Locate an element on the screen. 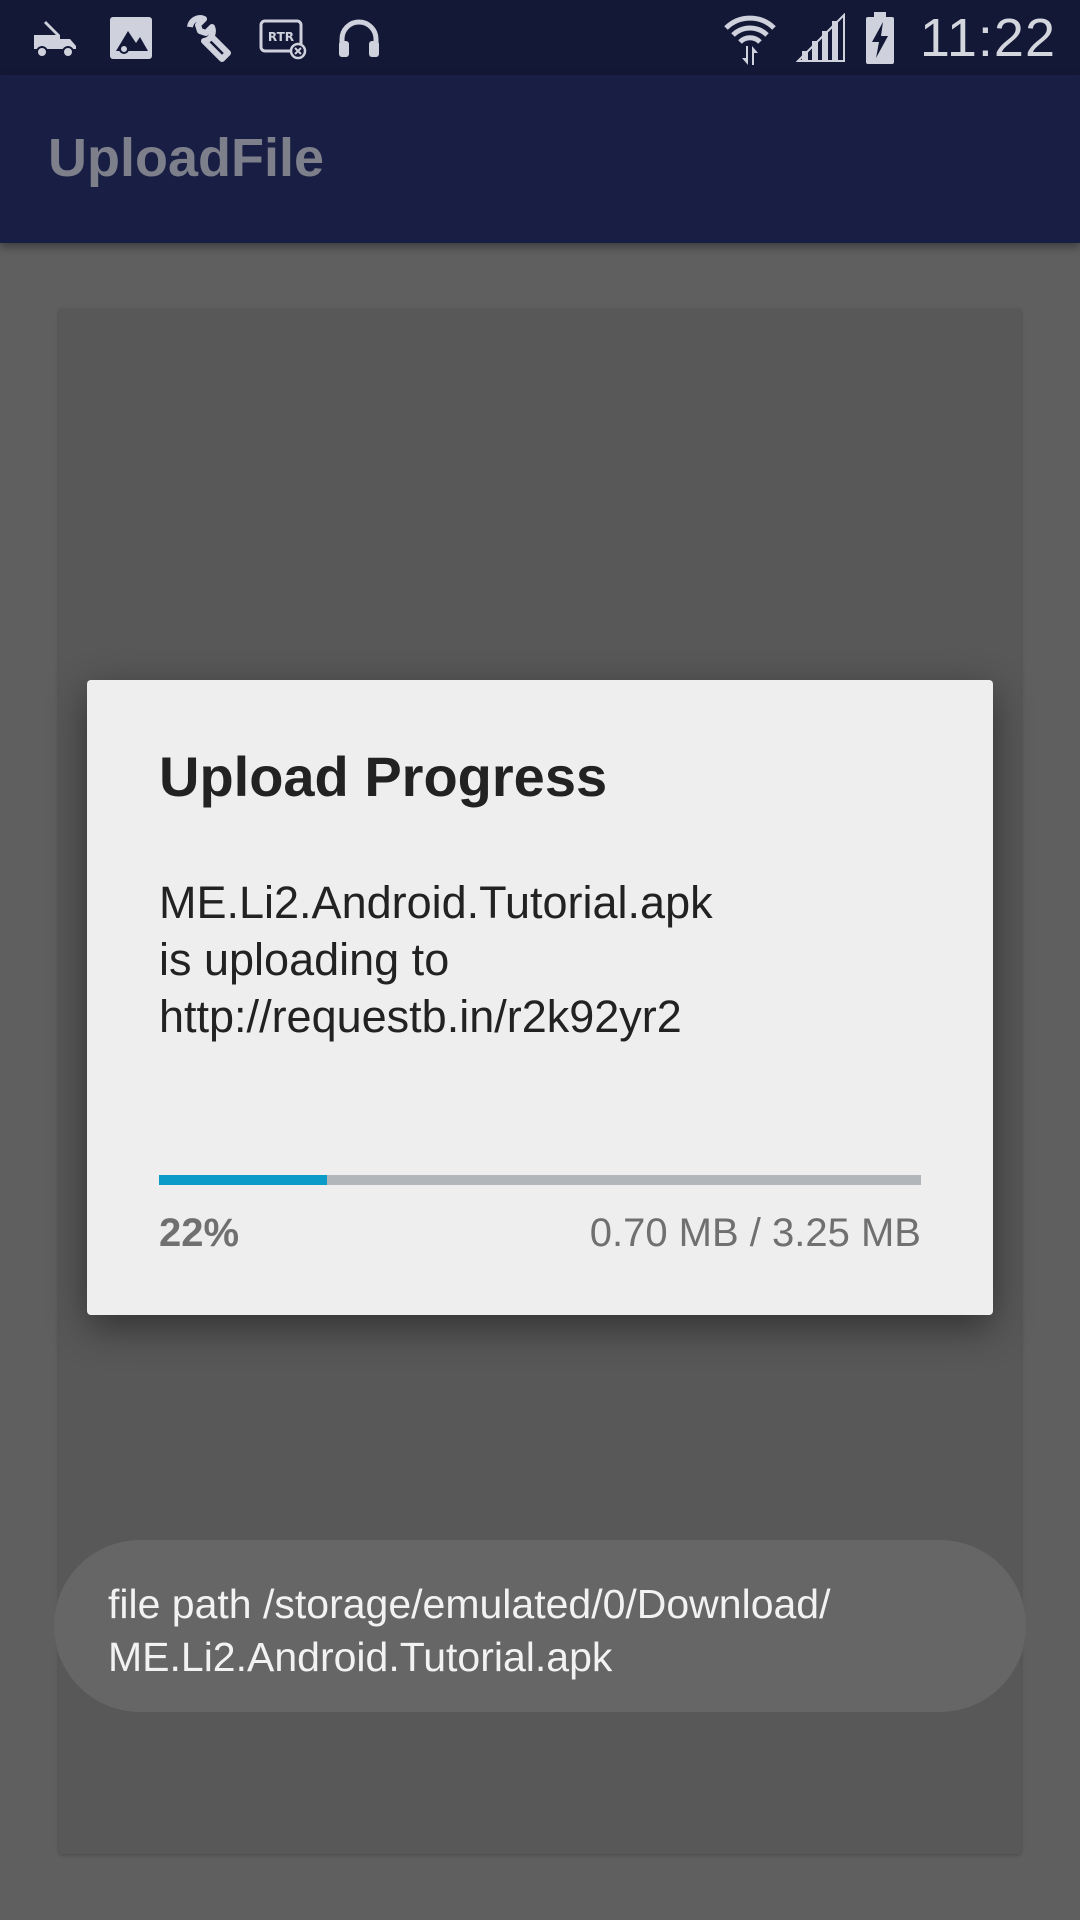 The width and height of the screenshot is (1080, 1920). clock: 11:22 is located at coordinates (987, 37).